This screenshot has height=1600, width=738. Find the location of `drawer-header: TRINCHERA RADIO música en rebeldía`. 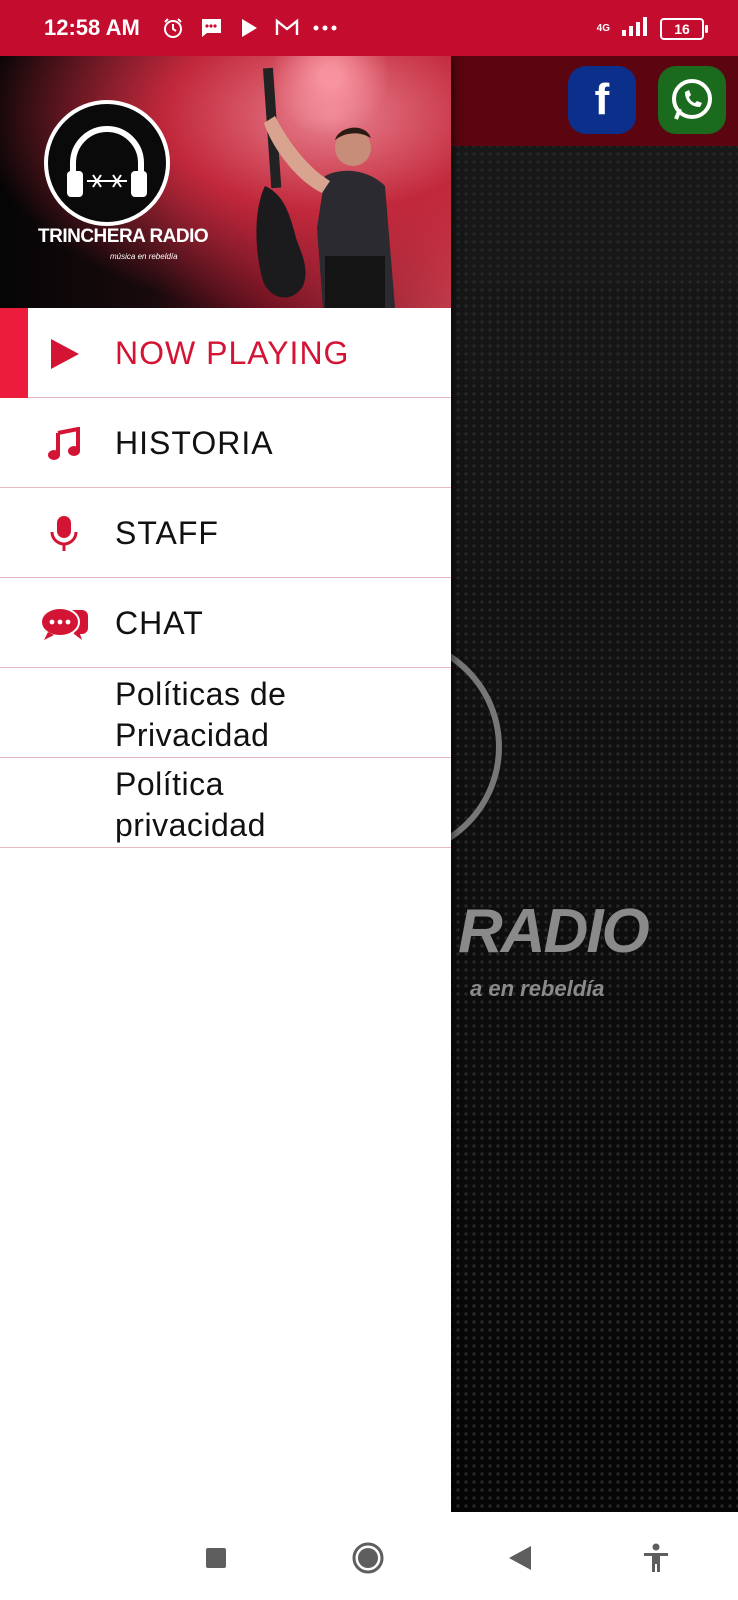

drawer-header: TRINCHERA RADIO música en rebeldía is located at coordinates (225, 182).